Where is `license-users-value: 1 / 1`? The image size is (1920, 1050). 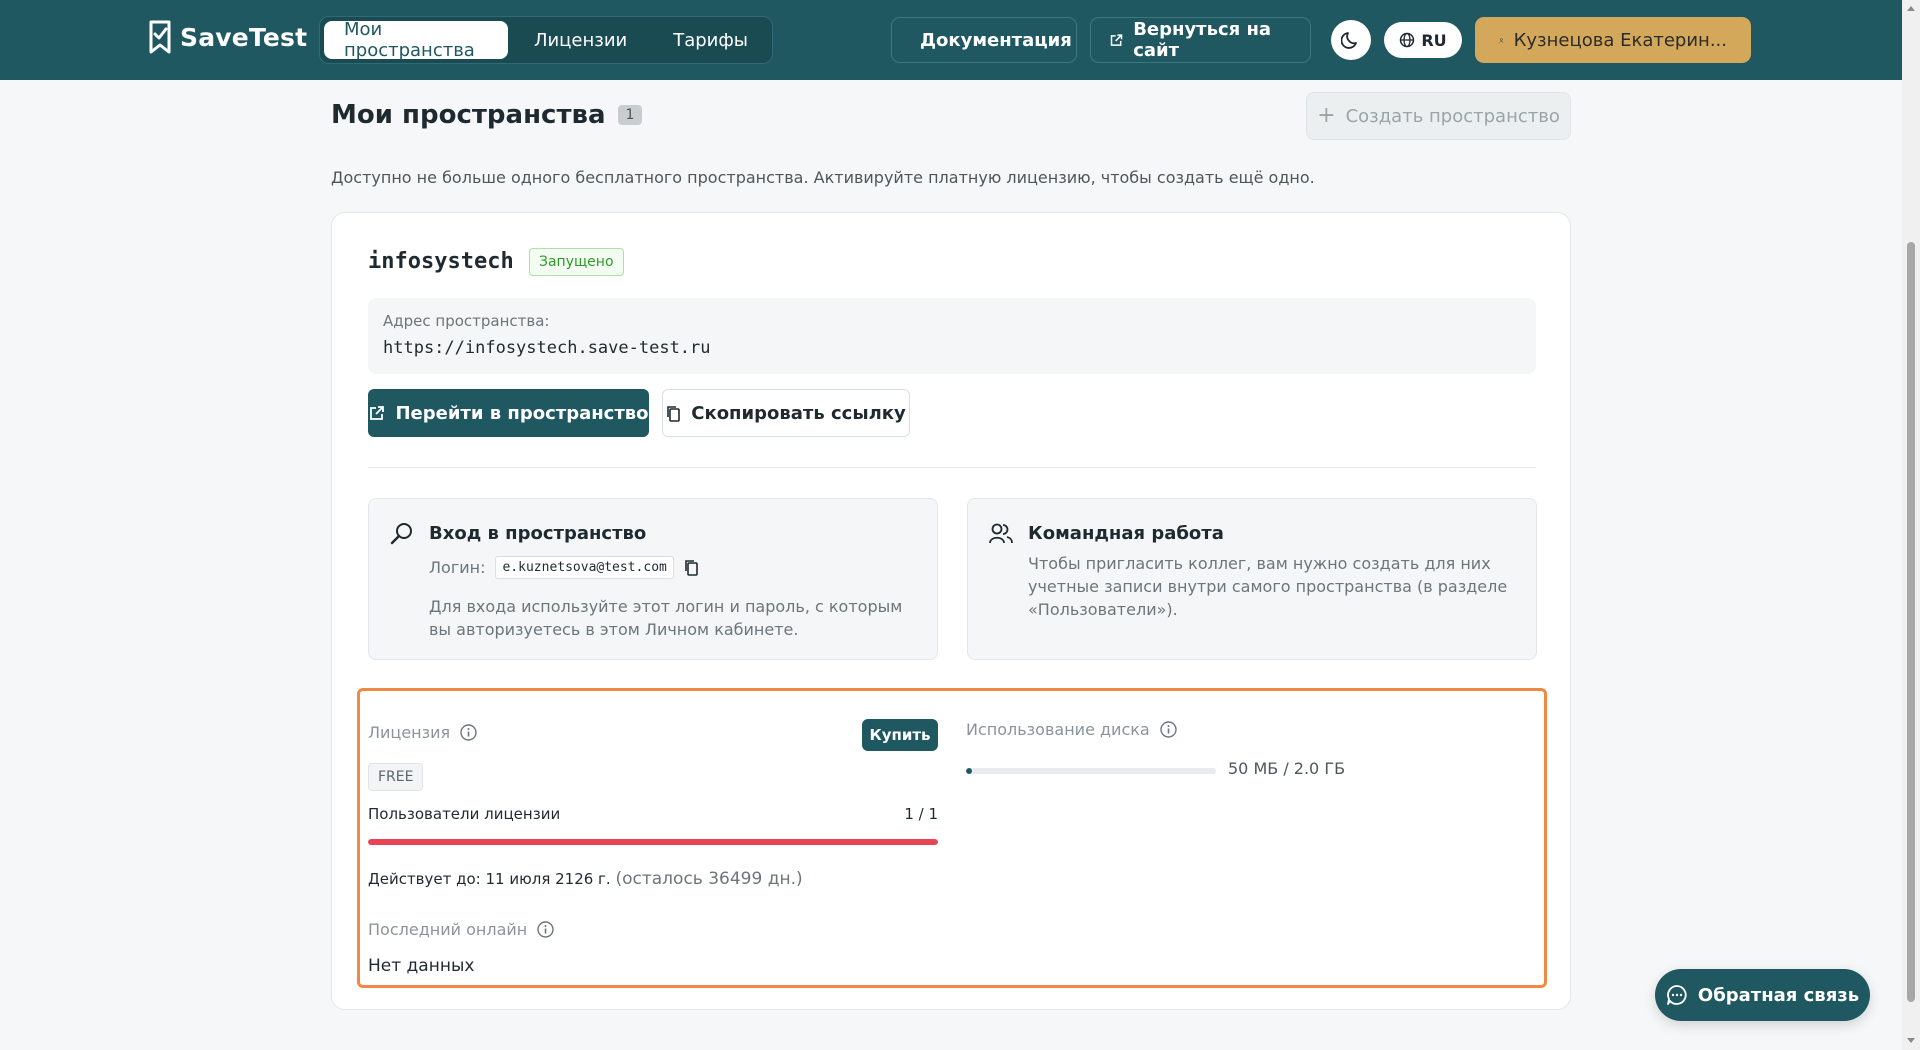 license-users-value: 1 / 1 is located at coordinates (921, 814).